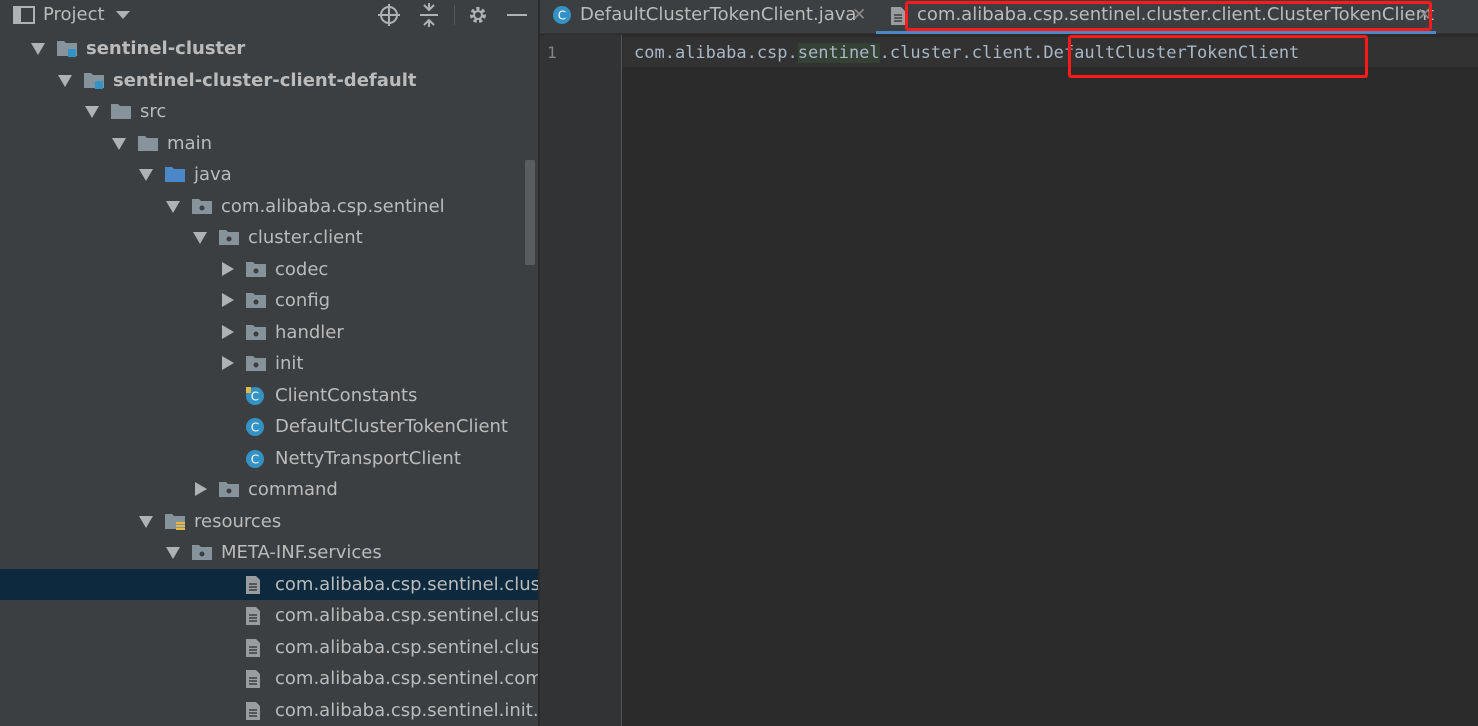 Image resolution: width=1478 pixels, height=726 pixels. What do you see at coordinates (346, 395) in the screenshot?
I see `tree-item-label: ClientConstants` at bounding box center [346, 395].